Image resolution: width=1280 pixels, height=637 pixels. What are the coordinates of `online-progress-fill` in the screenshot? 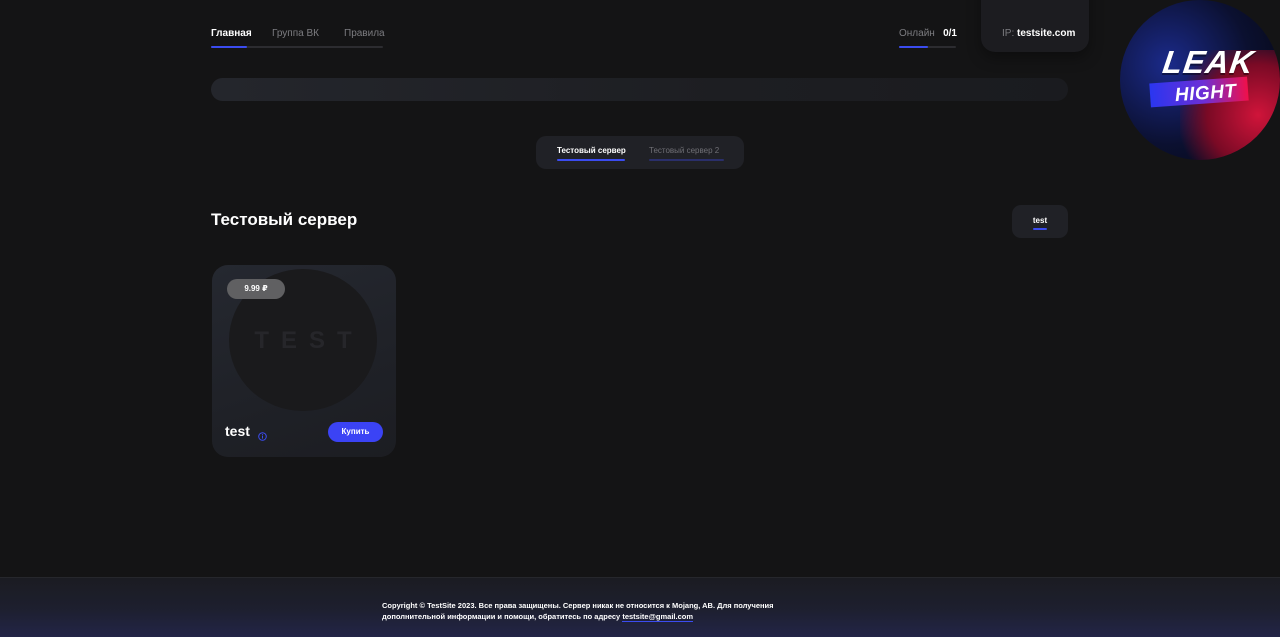 It's located at (913, 47).